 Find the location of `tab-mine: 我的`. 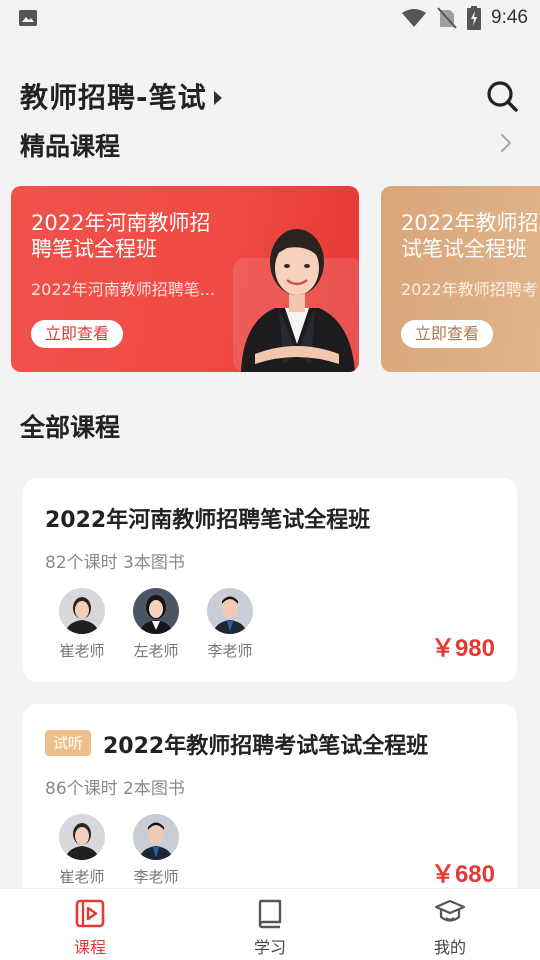

tab-mine: 我的 is located at coordinates (450, 924).